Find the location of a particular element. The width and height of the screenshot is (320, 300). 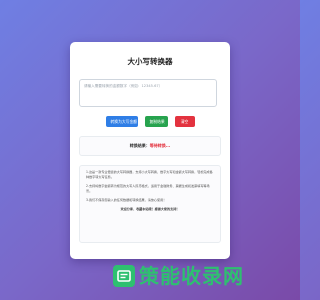

watermark: 策能收录网 is located at coordinates (198, 276).